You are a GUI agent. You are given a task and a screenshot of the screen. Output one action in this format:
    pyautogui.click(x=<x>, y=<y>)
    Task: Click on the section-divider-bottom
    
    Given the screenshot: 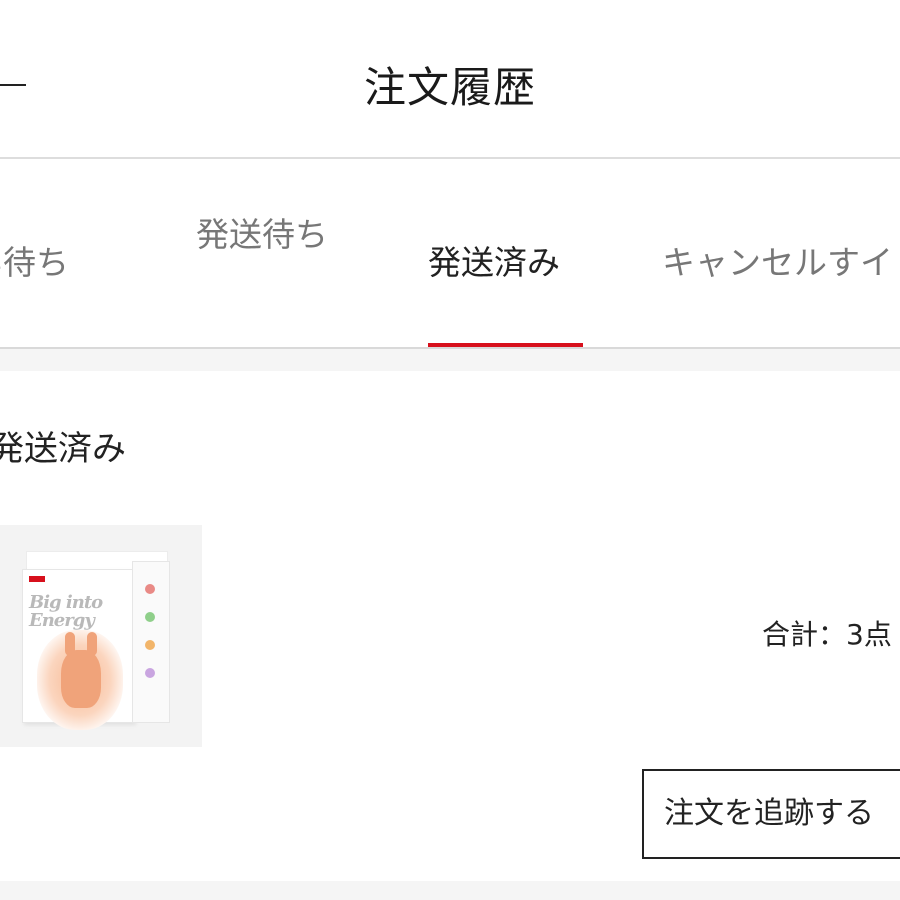 What is the action you would take?
    pyautogui.click(x=450, y=890)
    